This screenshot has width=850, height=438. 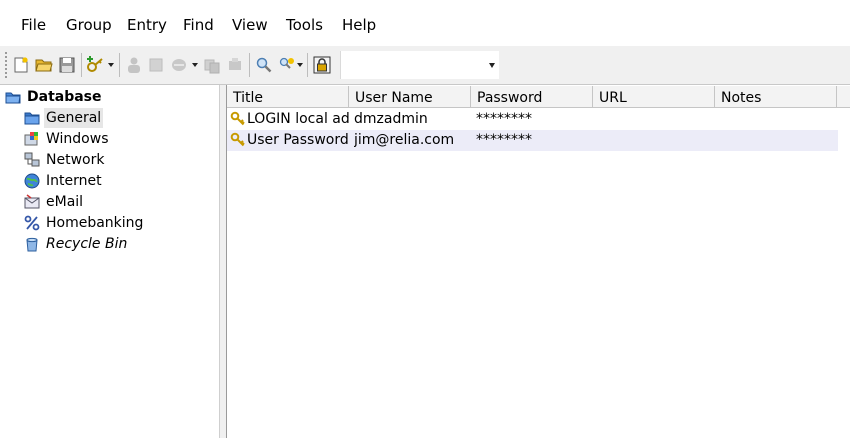 I want to click on table-row: LOGIN local adr dmzadmin ********, so click(x=532, y=119).